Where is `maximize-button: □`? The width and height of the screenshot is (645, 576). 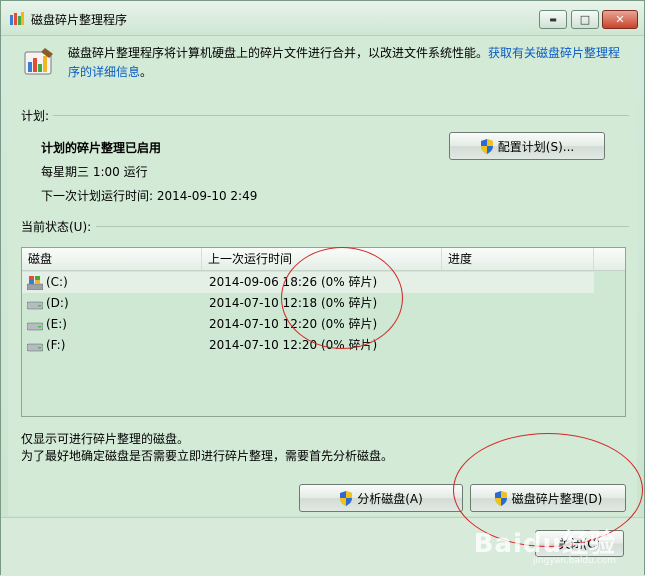 maximize-button: □ is located at coordinates (585, 19).